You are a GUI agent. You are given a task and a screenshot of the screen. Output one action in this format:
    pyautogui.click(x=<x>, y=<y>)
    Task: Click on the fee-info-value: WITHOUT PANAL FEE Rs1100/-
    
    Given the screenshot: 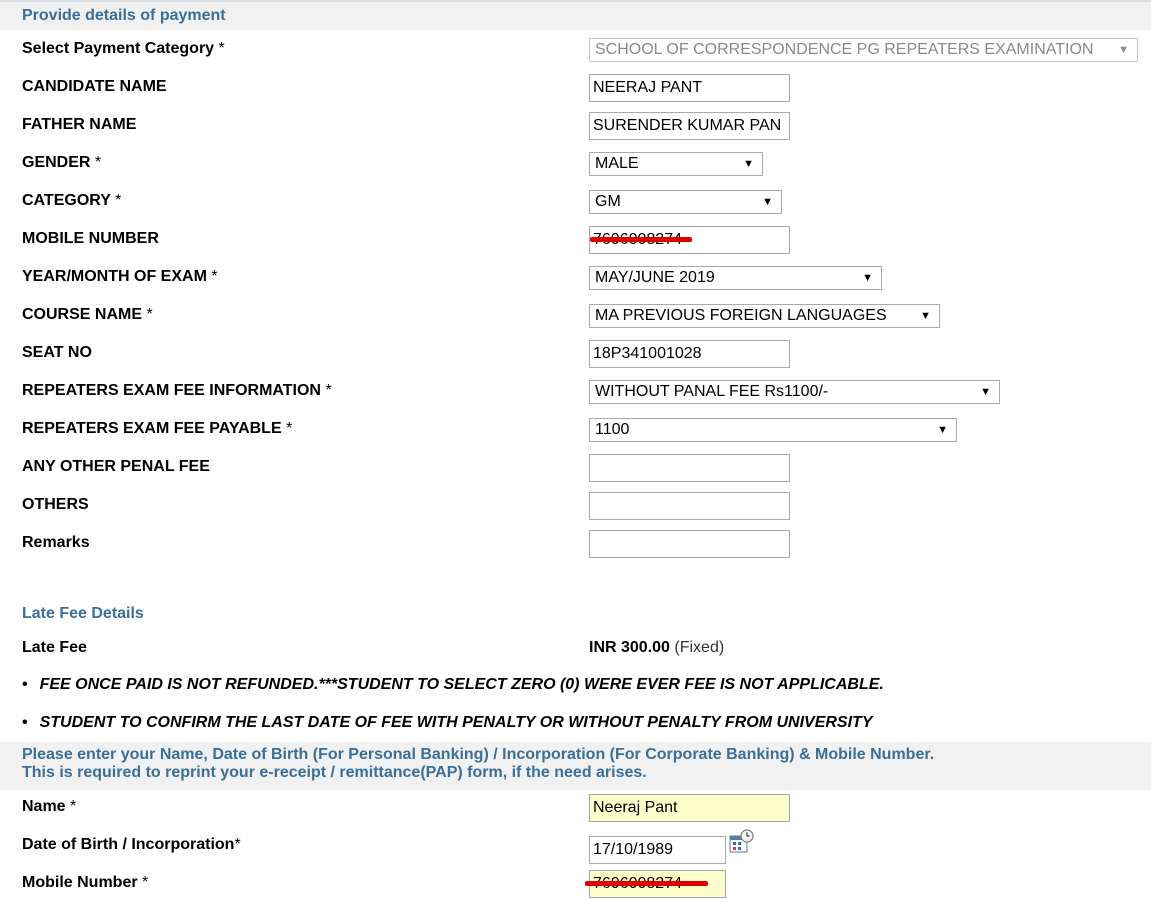 What is the action you would take?
    pyautogui.click(x=712, y=391)
    